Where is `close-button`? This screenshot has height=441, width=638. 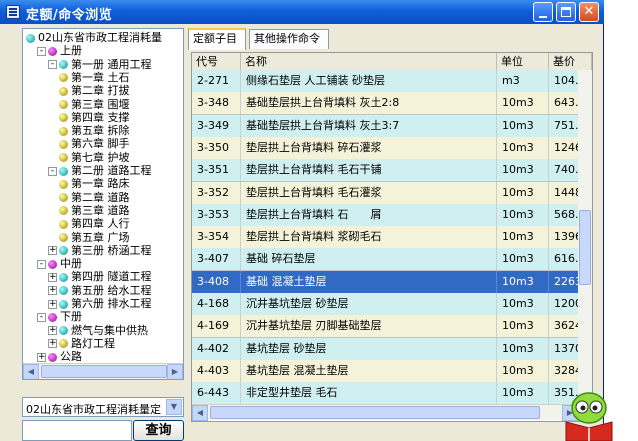 close-button is located at coordinates (589, 12).